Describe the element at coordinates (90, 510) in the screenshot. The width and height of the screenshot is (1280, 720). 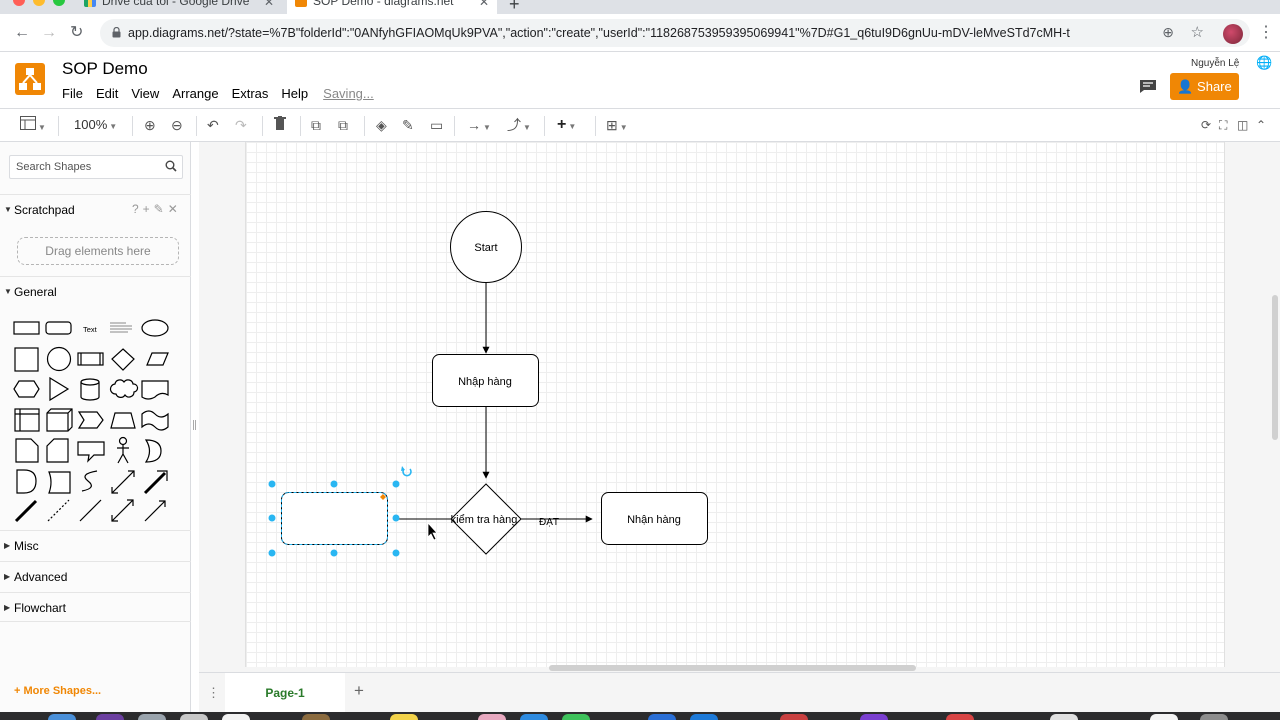
I see `line-shape` at that location.